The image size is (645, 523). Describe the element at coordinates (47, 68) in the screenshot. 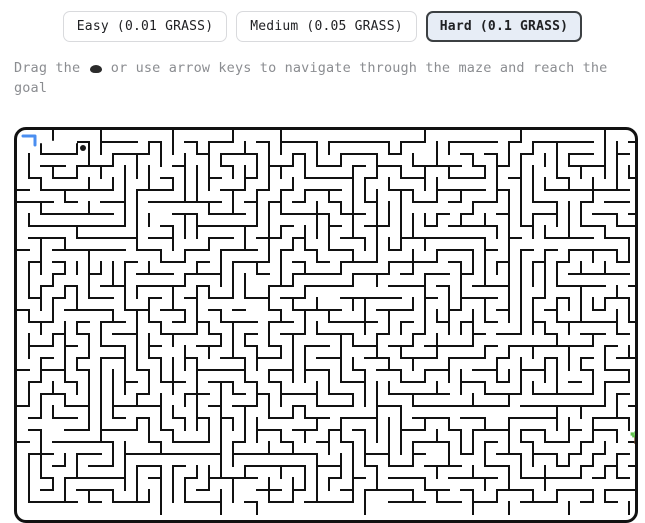

I see `instruction-prefix: Drag the` at that location.